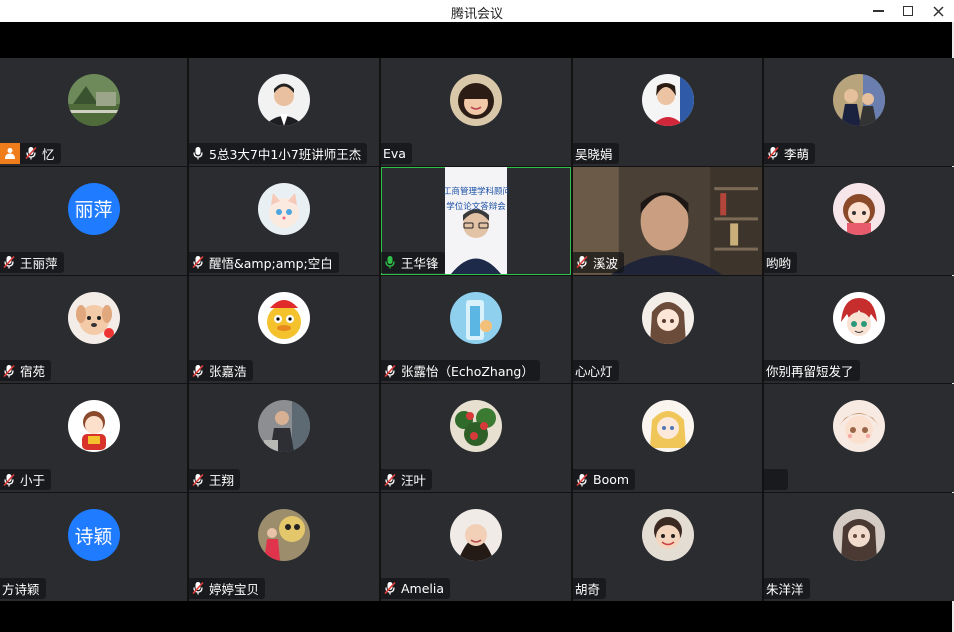  What do you see at coordinates (859, 100) in the screenshot?
I see `photo-couple-avatar` at bounding box center [859, 100].